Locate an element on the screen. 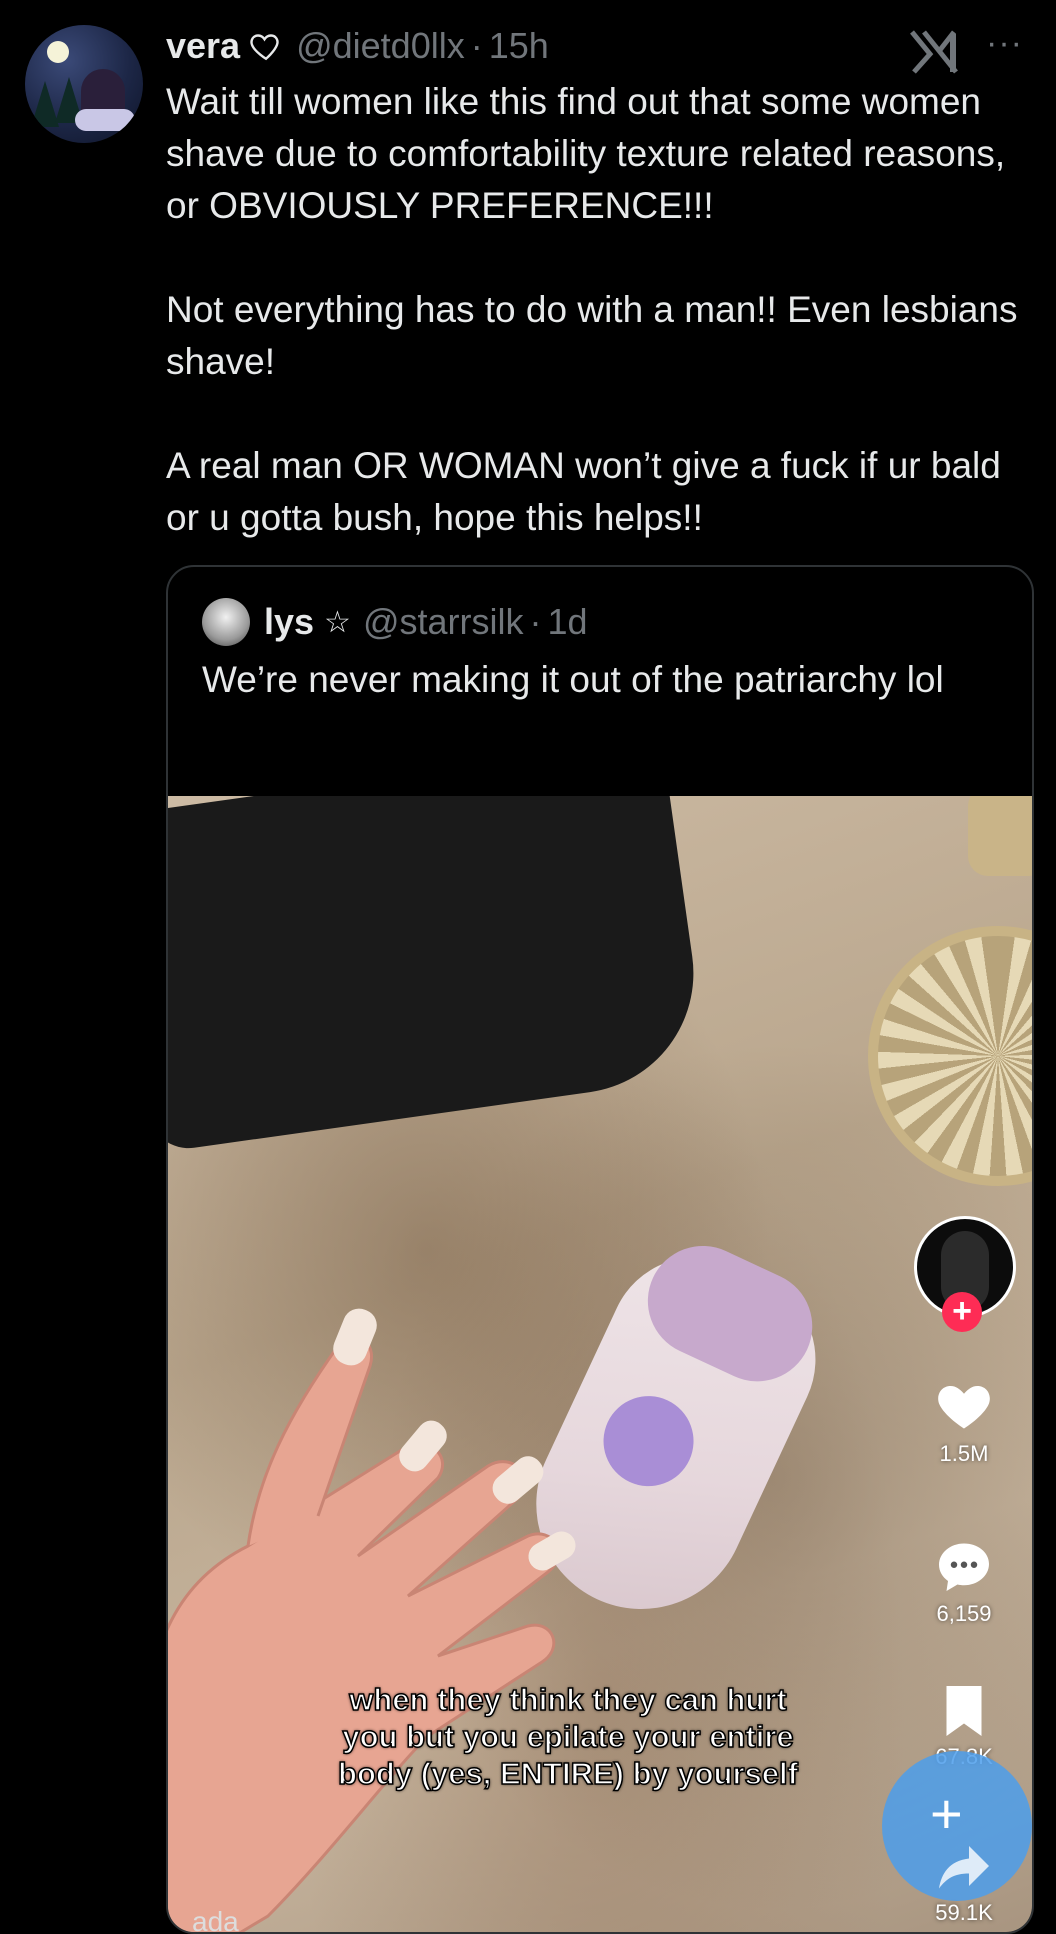 The height and width of the screenshot is (1934, 1056). author-avatar is located at coordinates (84, 84).